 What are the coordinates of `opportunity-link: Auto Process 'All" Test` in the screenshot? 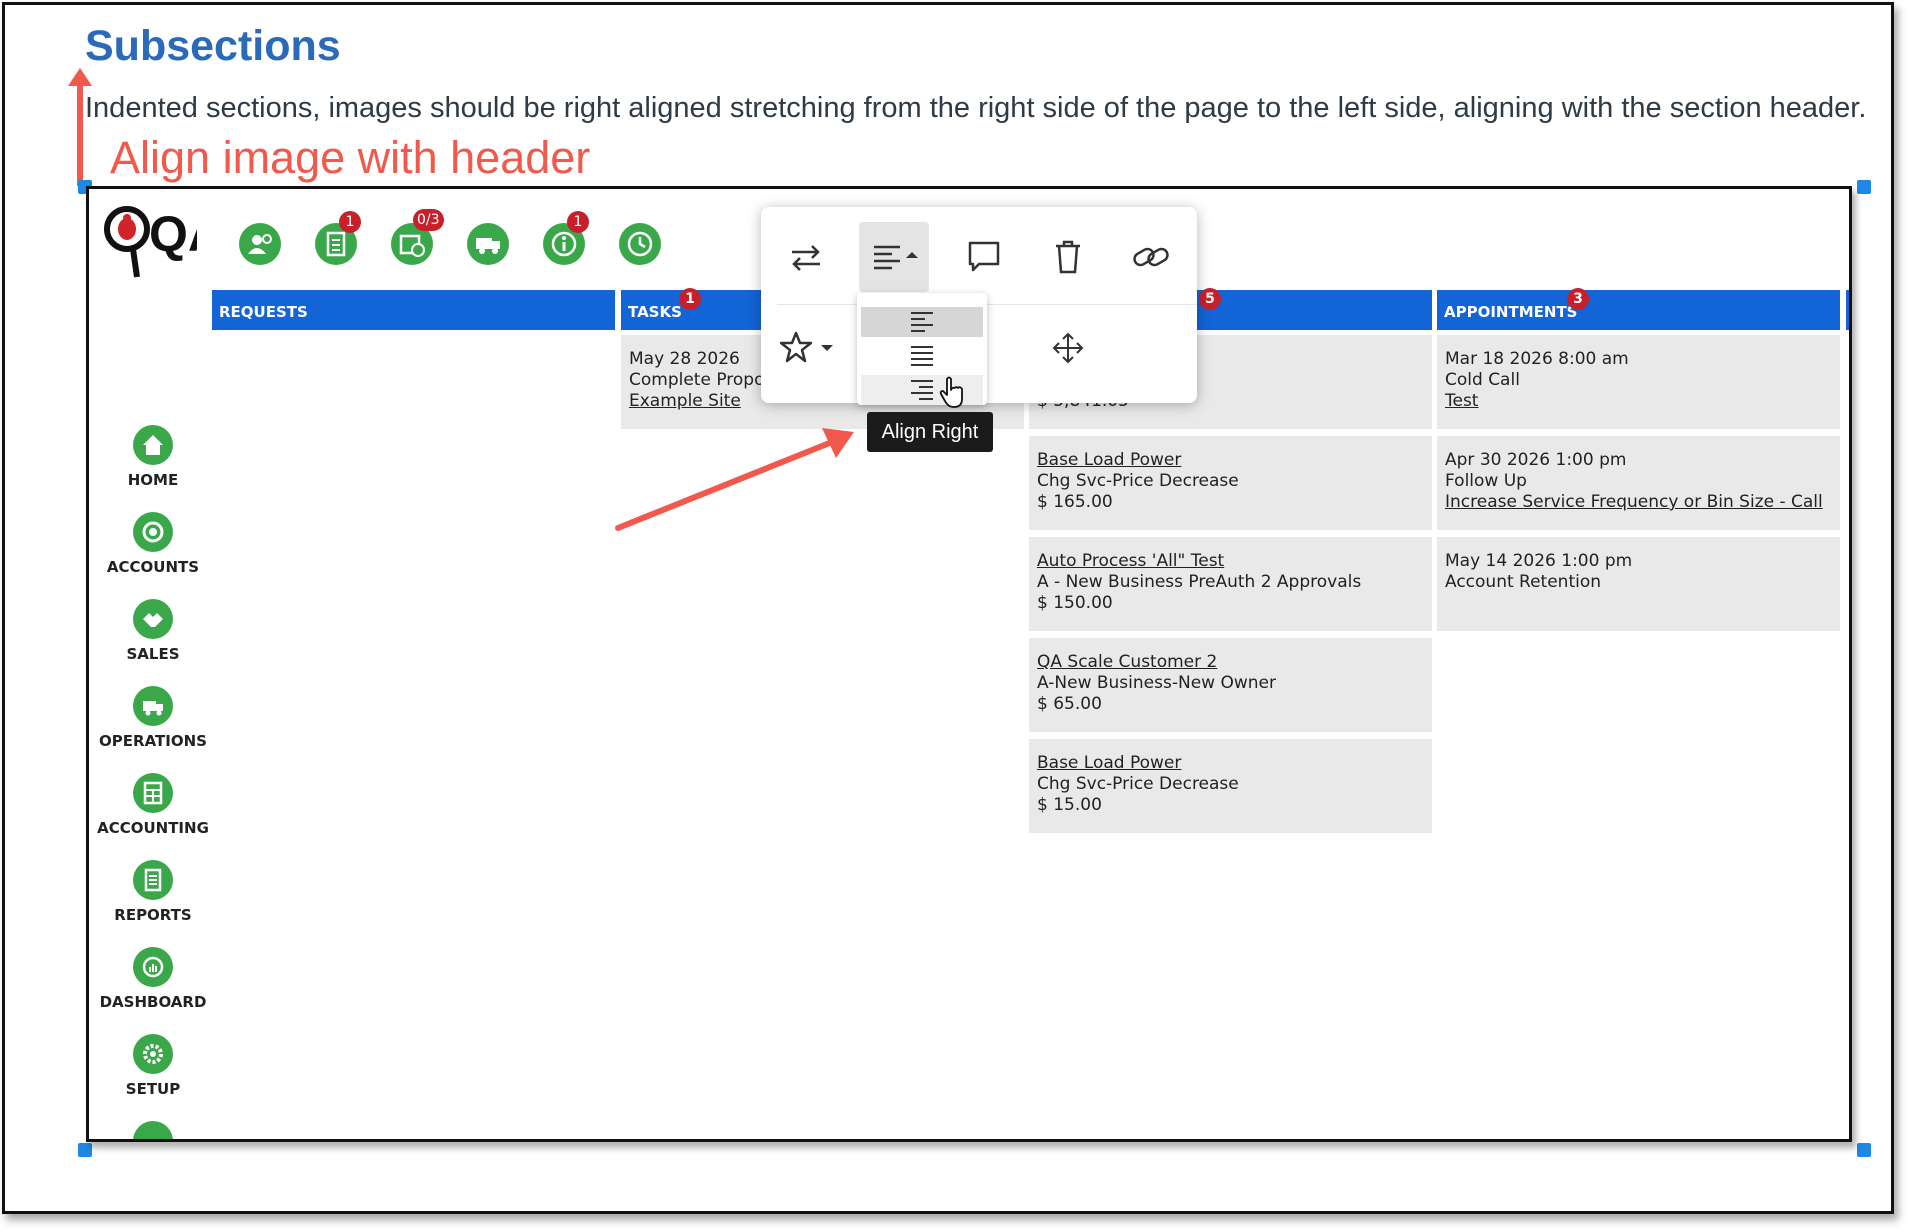 It's located at (1230, 561).